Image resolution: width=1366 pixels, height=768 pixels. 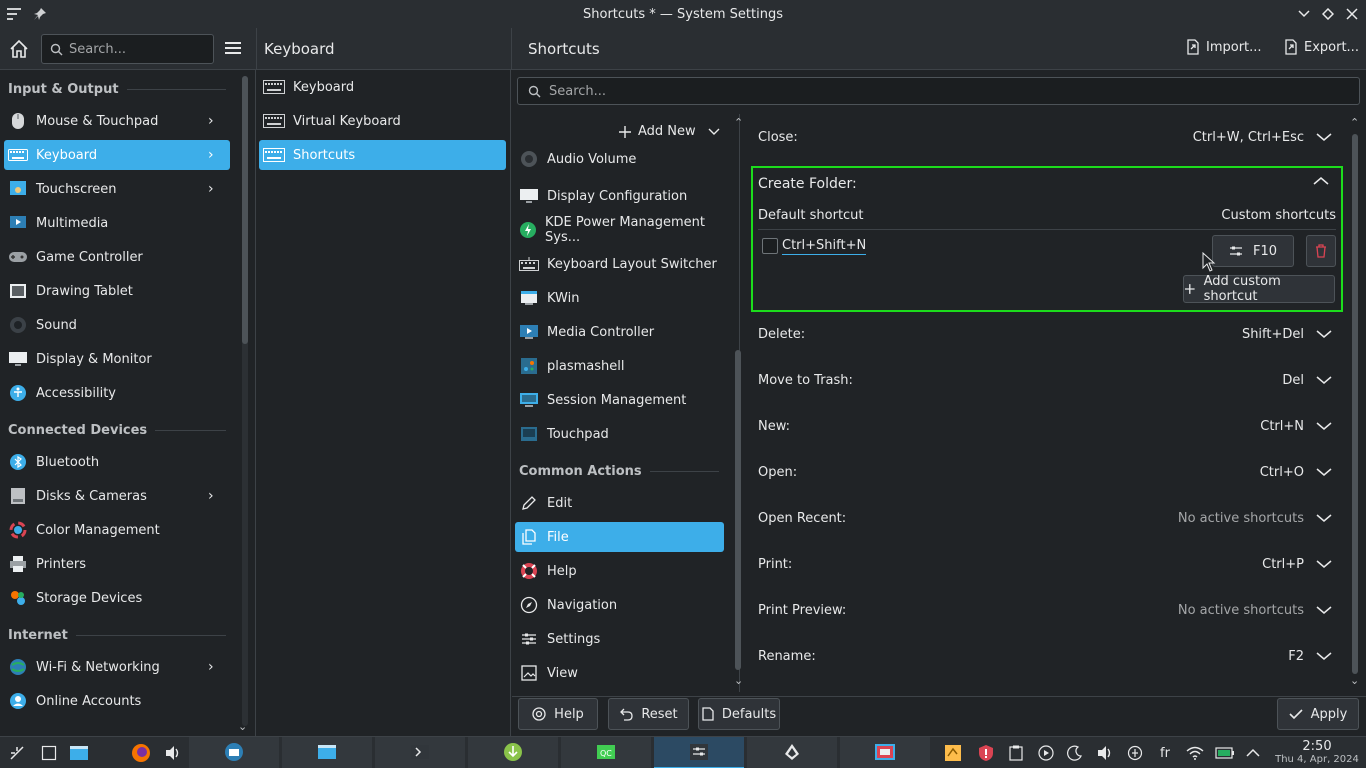 I want to click on task-image-viewer, so click(x=885, y=752).